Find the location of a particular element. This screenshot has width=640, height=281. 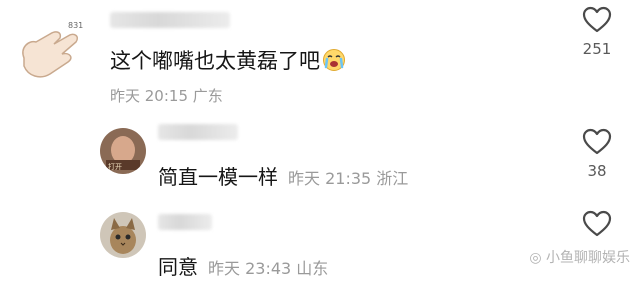

crying-face-emoji-icon is located at coordinates (334, 63).